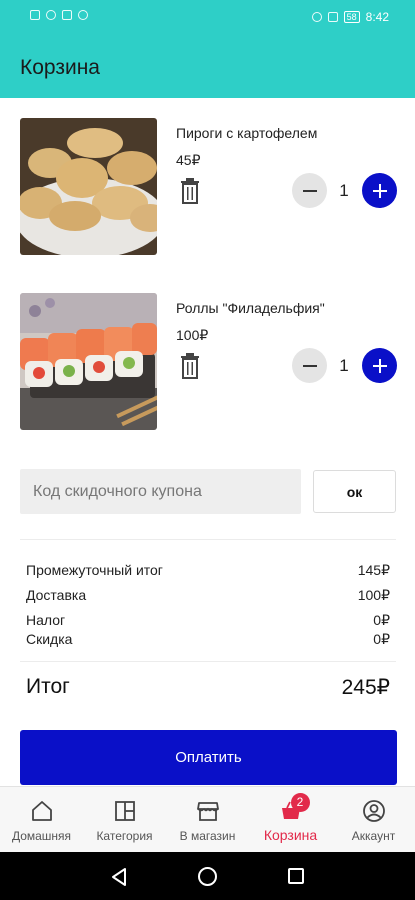  I want to click on battery-level: 58, so click(351, 17).